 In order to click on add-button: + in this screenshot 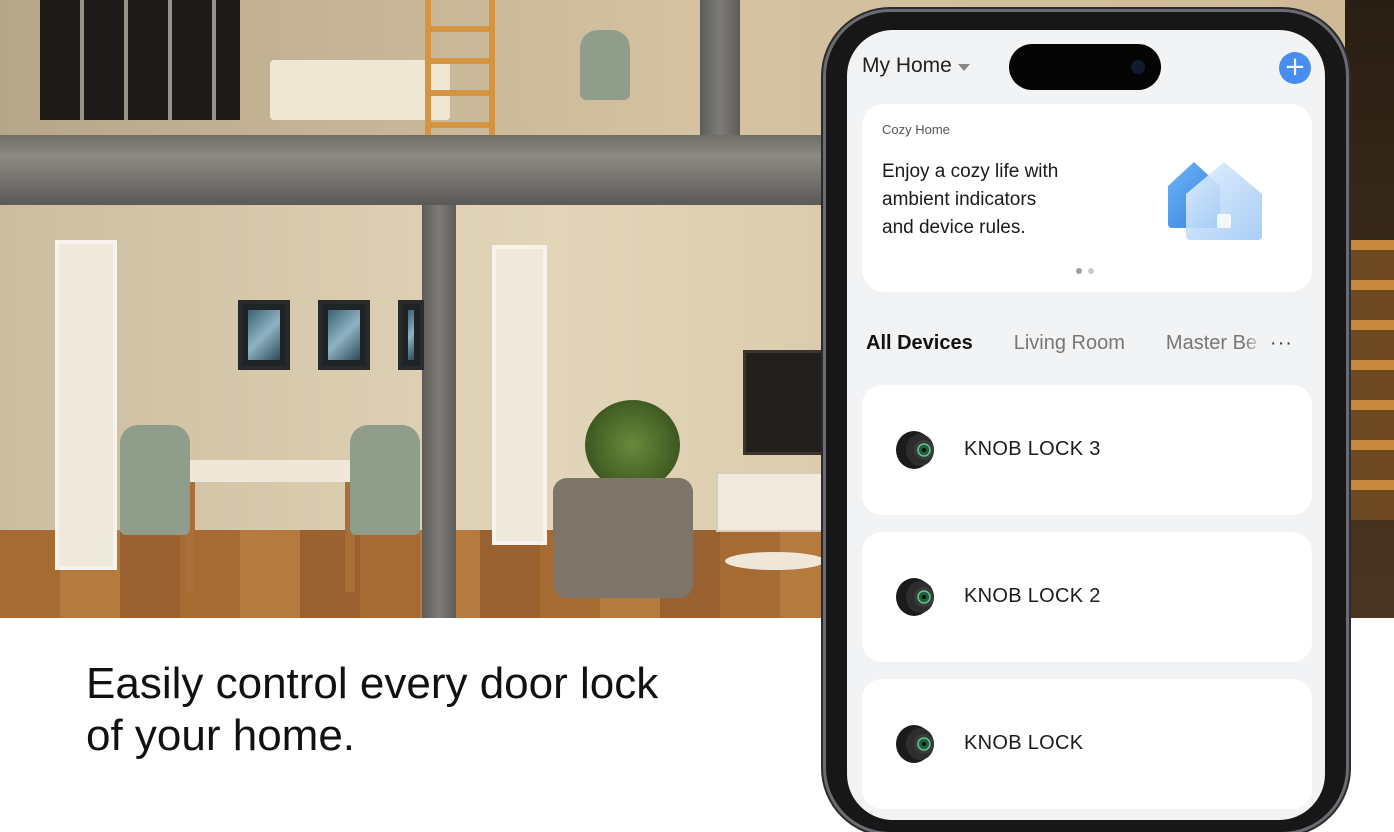, I will do `click(1295, 68)`.